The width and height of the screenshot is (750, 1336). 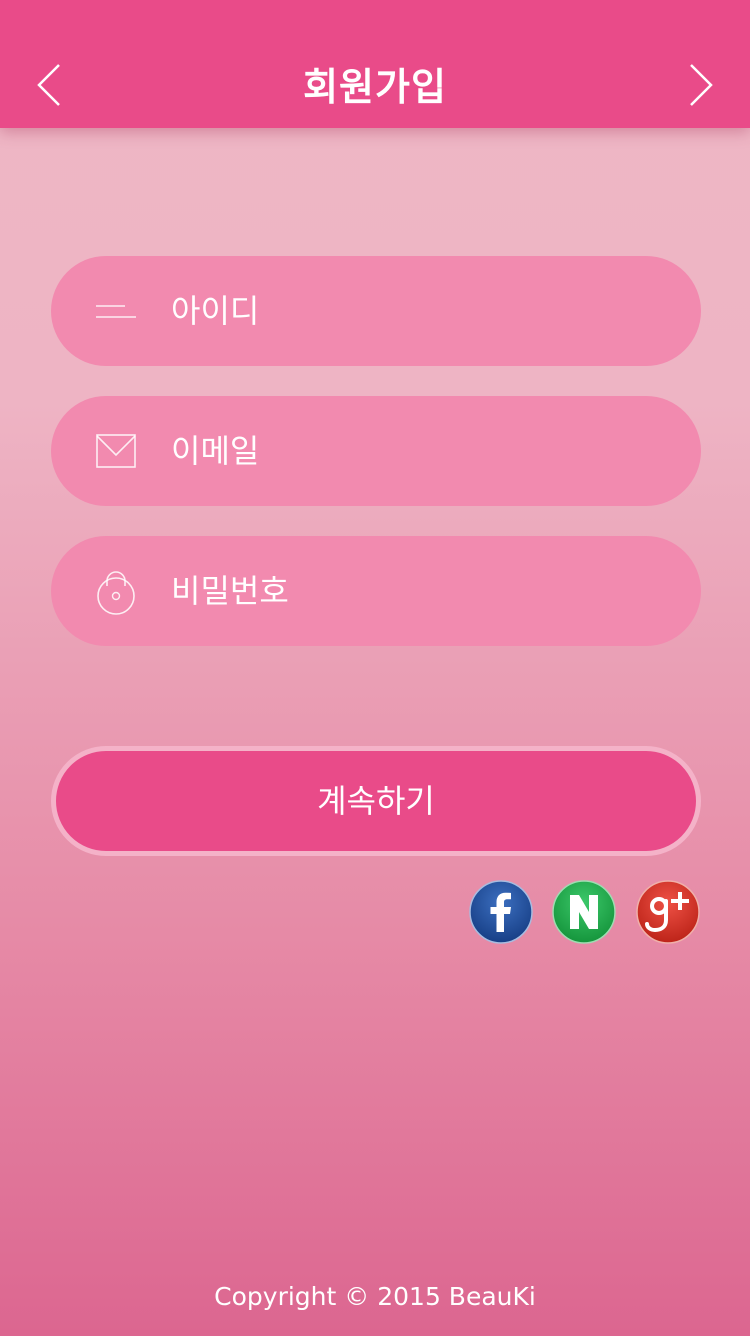 I want to click on padlock-icon, so click(x=116, y=593).